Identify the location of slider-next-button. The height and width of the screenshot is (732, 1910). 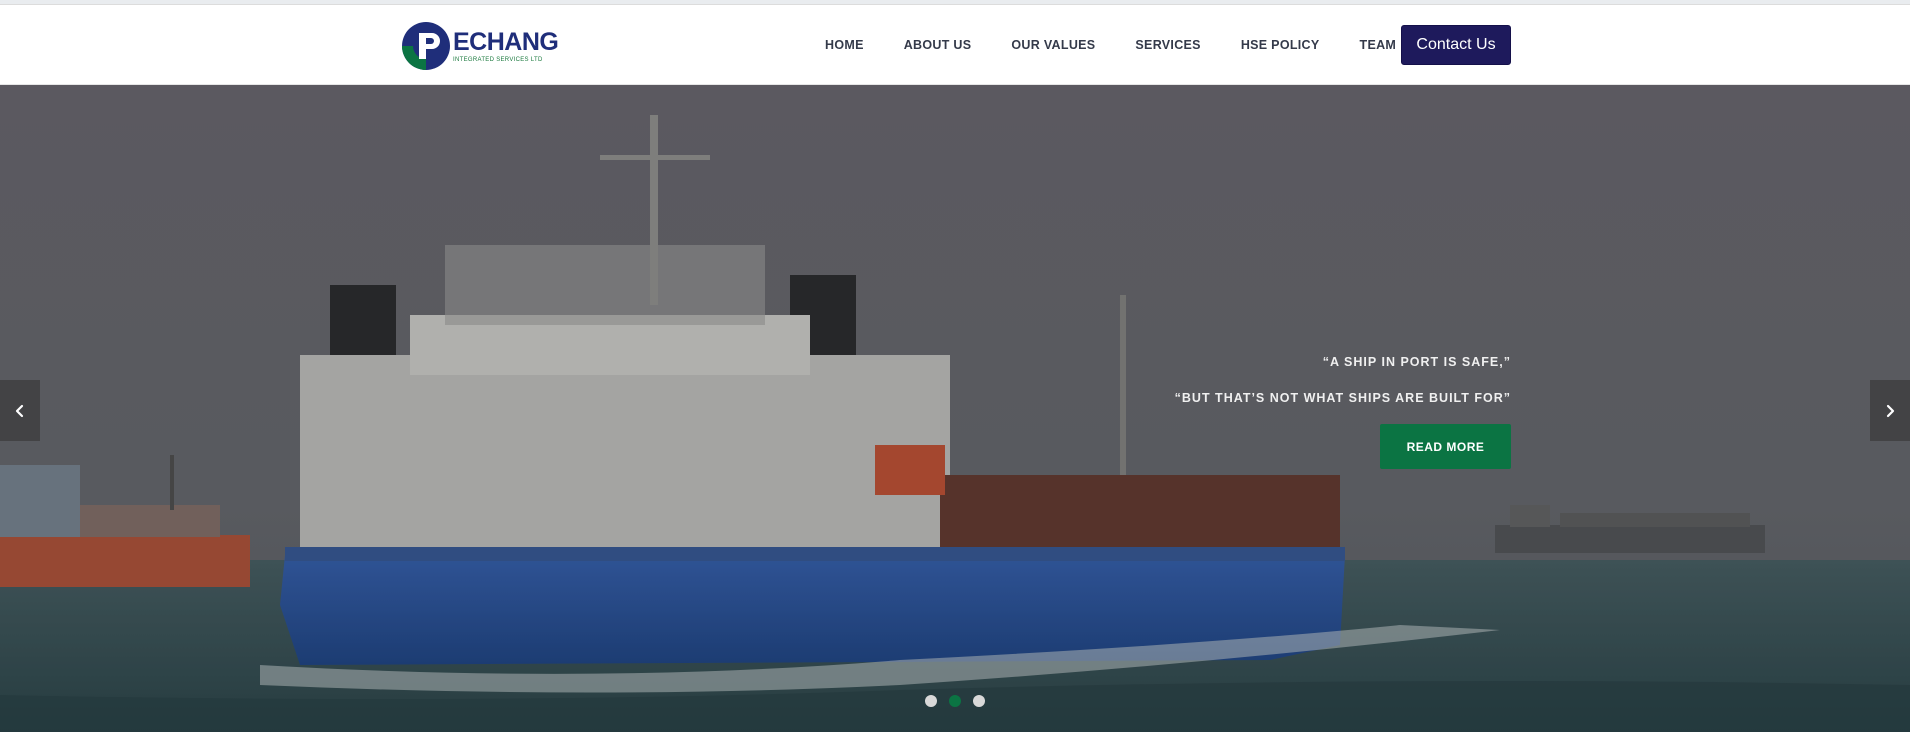
(1890, 410).